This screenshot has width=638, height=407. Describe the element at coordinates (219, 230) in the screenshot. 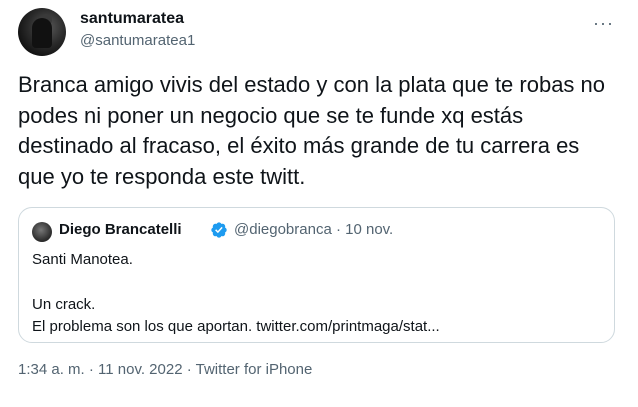

I see `verified-badge-icon` at that location.